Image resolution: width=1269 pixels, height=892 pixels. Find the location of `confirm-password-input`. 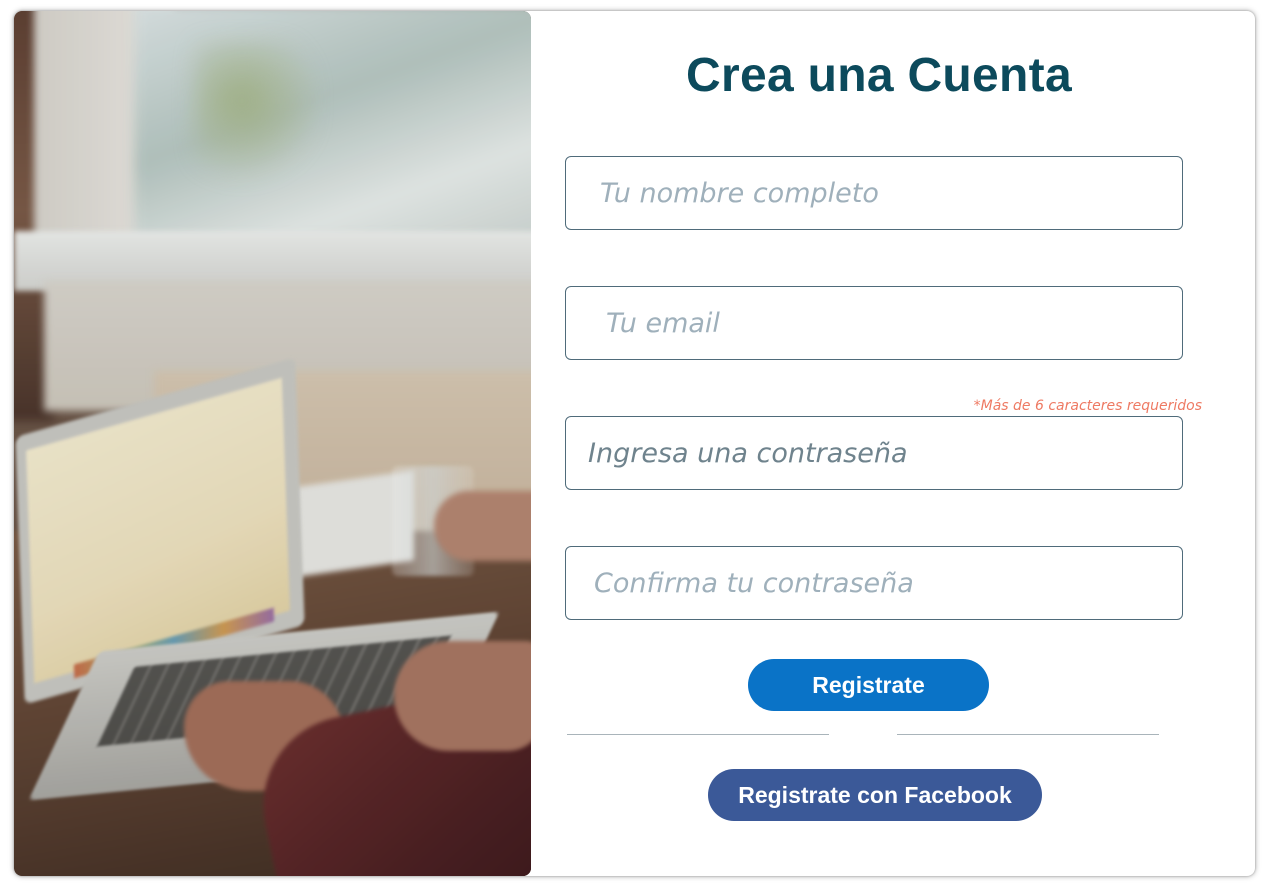

confirm-password-input is located at coordinates (874, 583).